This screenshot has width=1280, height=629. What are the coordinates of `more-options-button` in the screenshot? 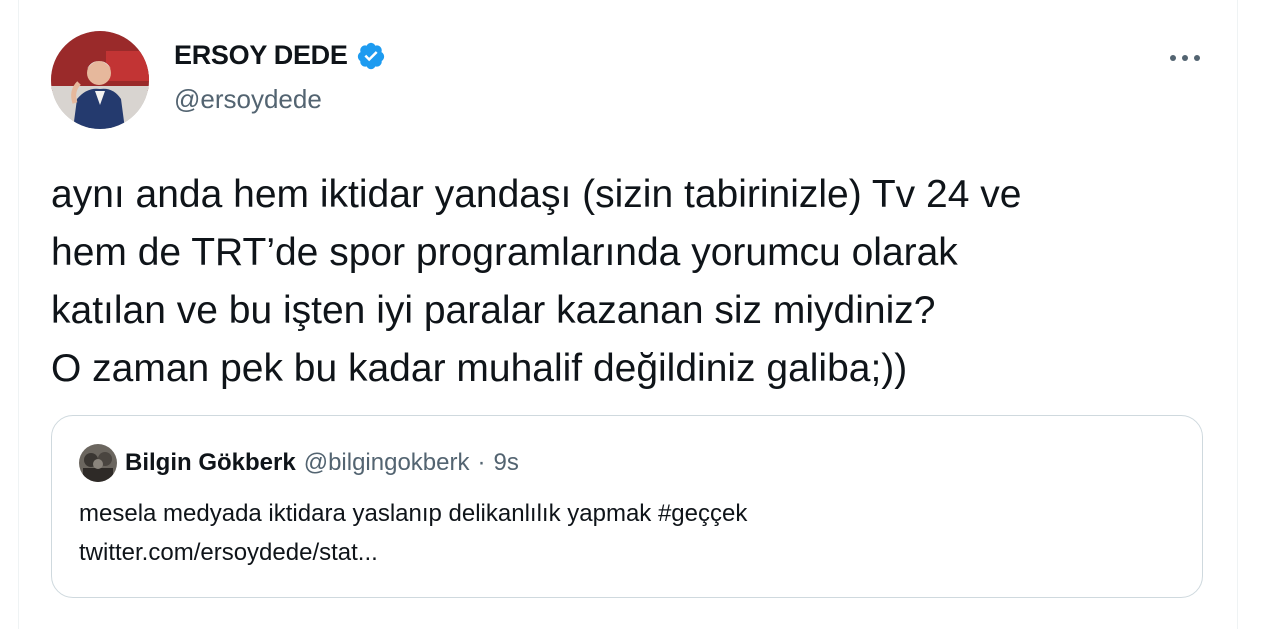 It's located at (1185, 58).